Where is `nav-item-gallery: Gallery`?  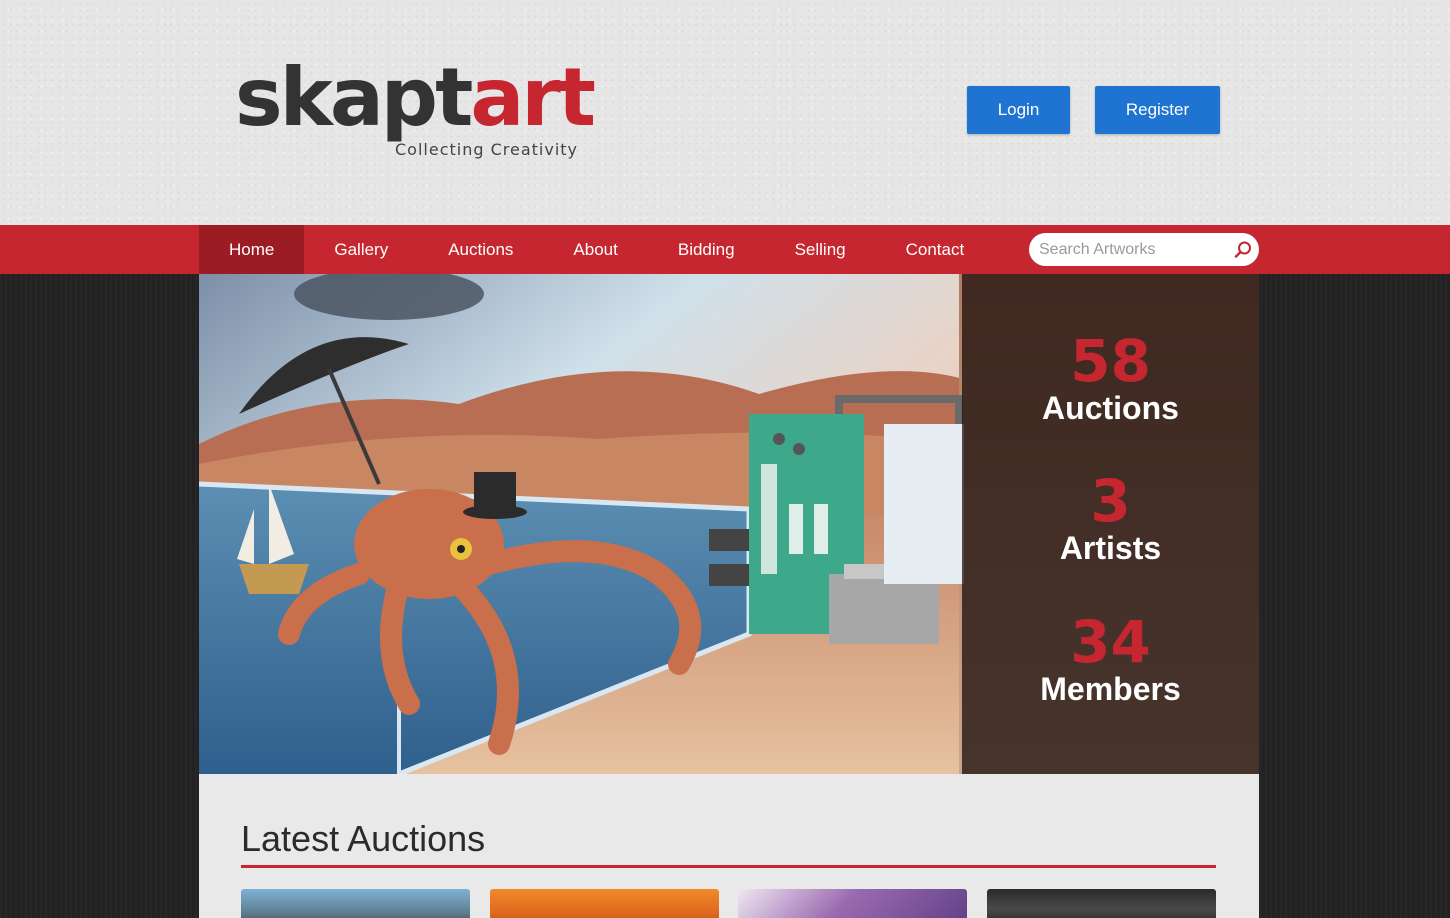 nav-item-gallery: Gallery is located at coordinates (361, 249).